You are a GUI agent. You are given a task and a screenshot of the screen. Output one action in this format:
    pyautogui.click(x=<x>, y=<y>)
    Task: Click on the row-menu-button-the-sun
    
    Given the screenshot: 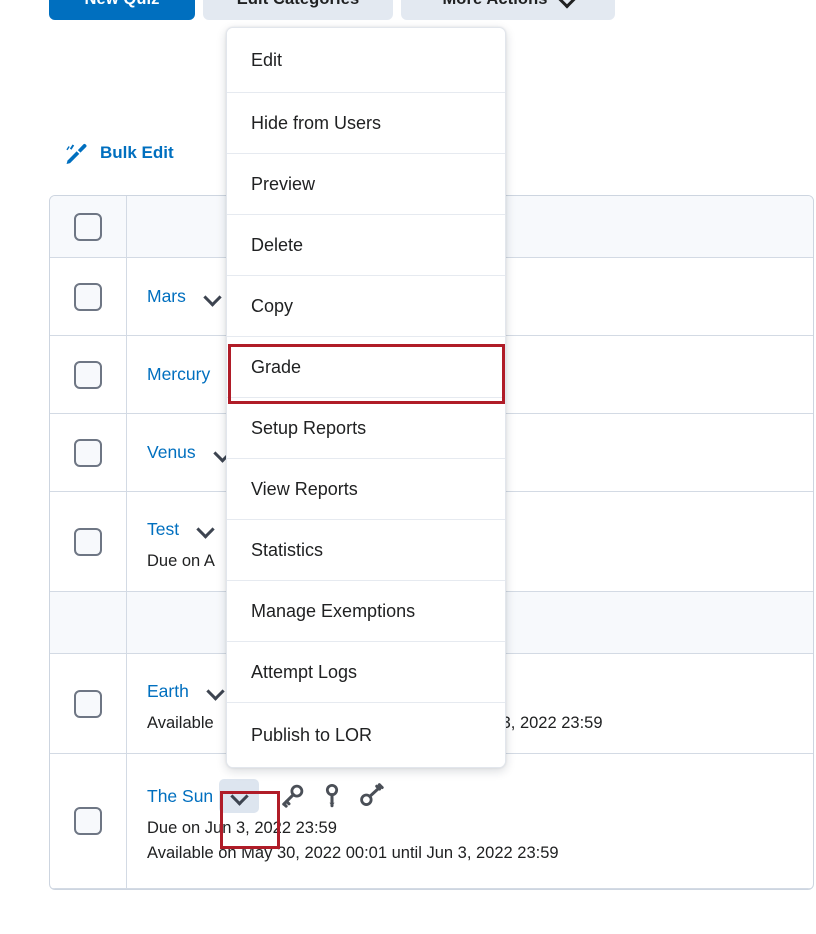 What is the action you would take?
    pyautogui.click(x=239, y=796)
    